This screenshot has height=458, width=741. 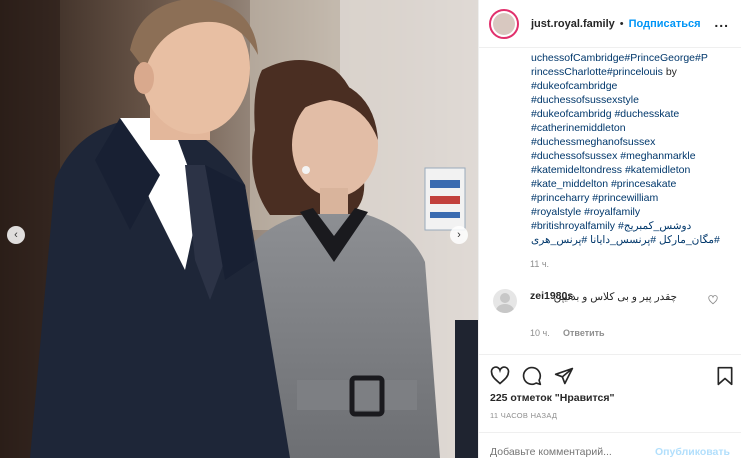 I want to click on post-time: 11 часов назад, so click(x=523, y=415).